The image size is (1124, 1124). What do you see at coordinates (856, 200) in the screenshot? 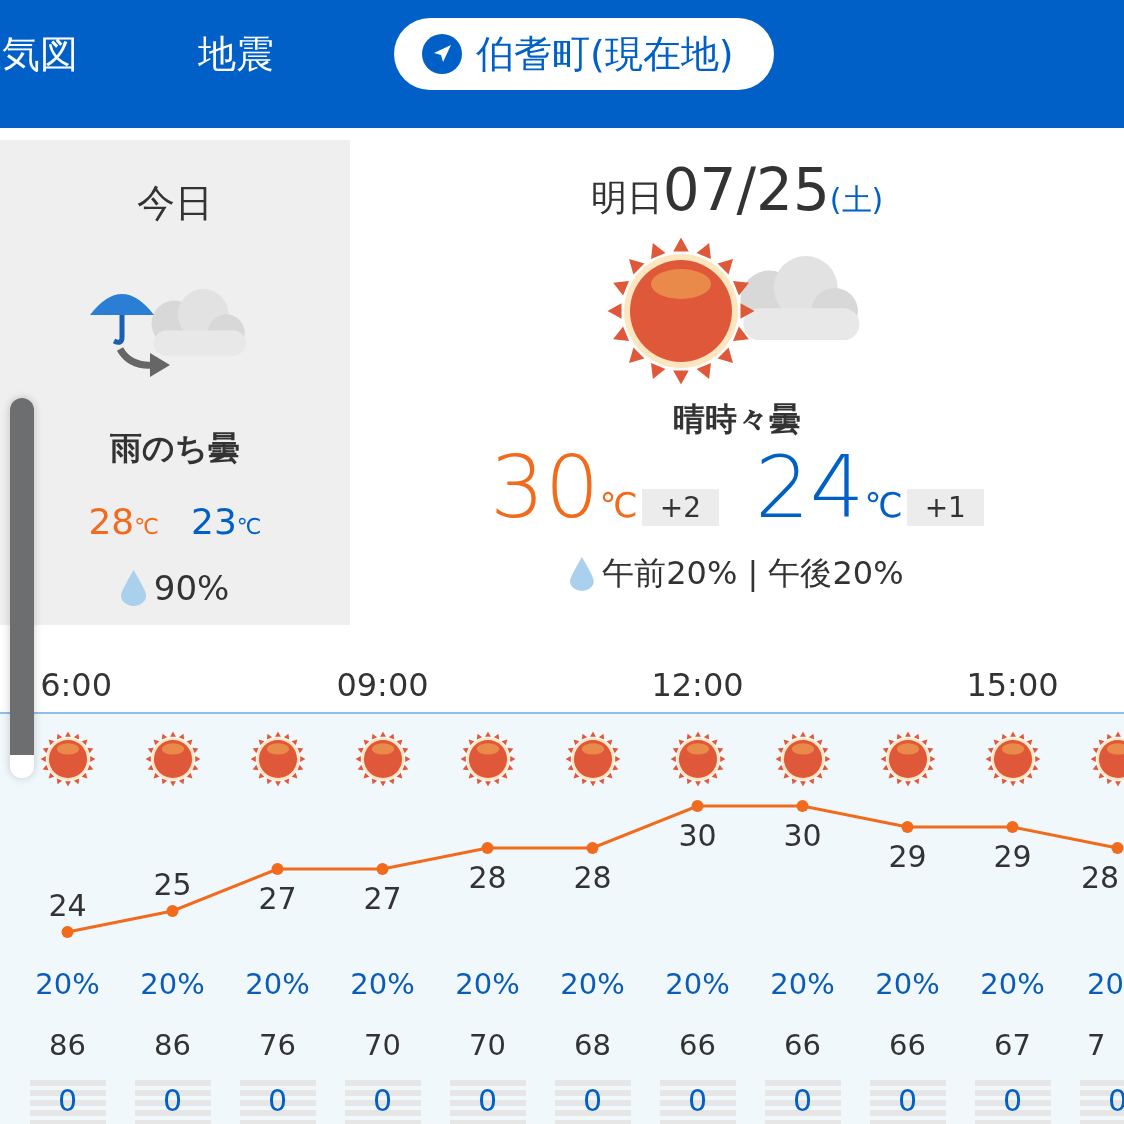
I see `weekday-text: (土)` at bounding box center [856, 200].